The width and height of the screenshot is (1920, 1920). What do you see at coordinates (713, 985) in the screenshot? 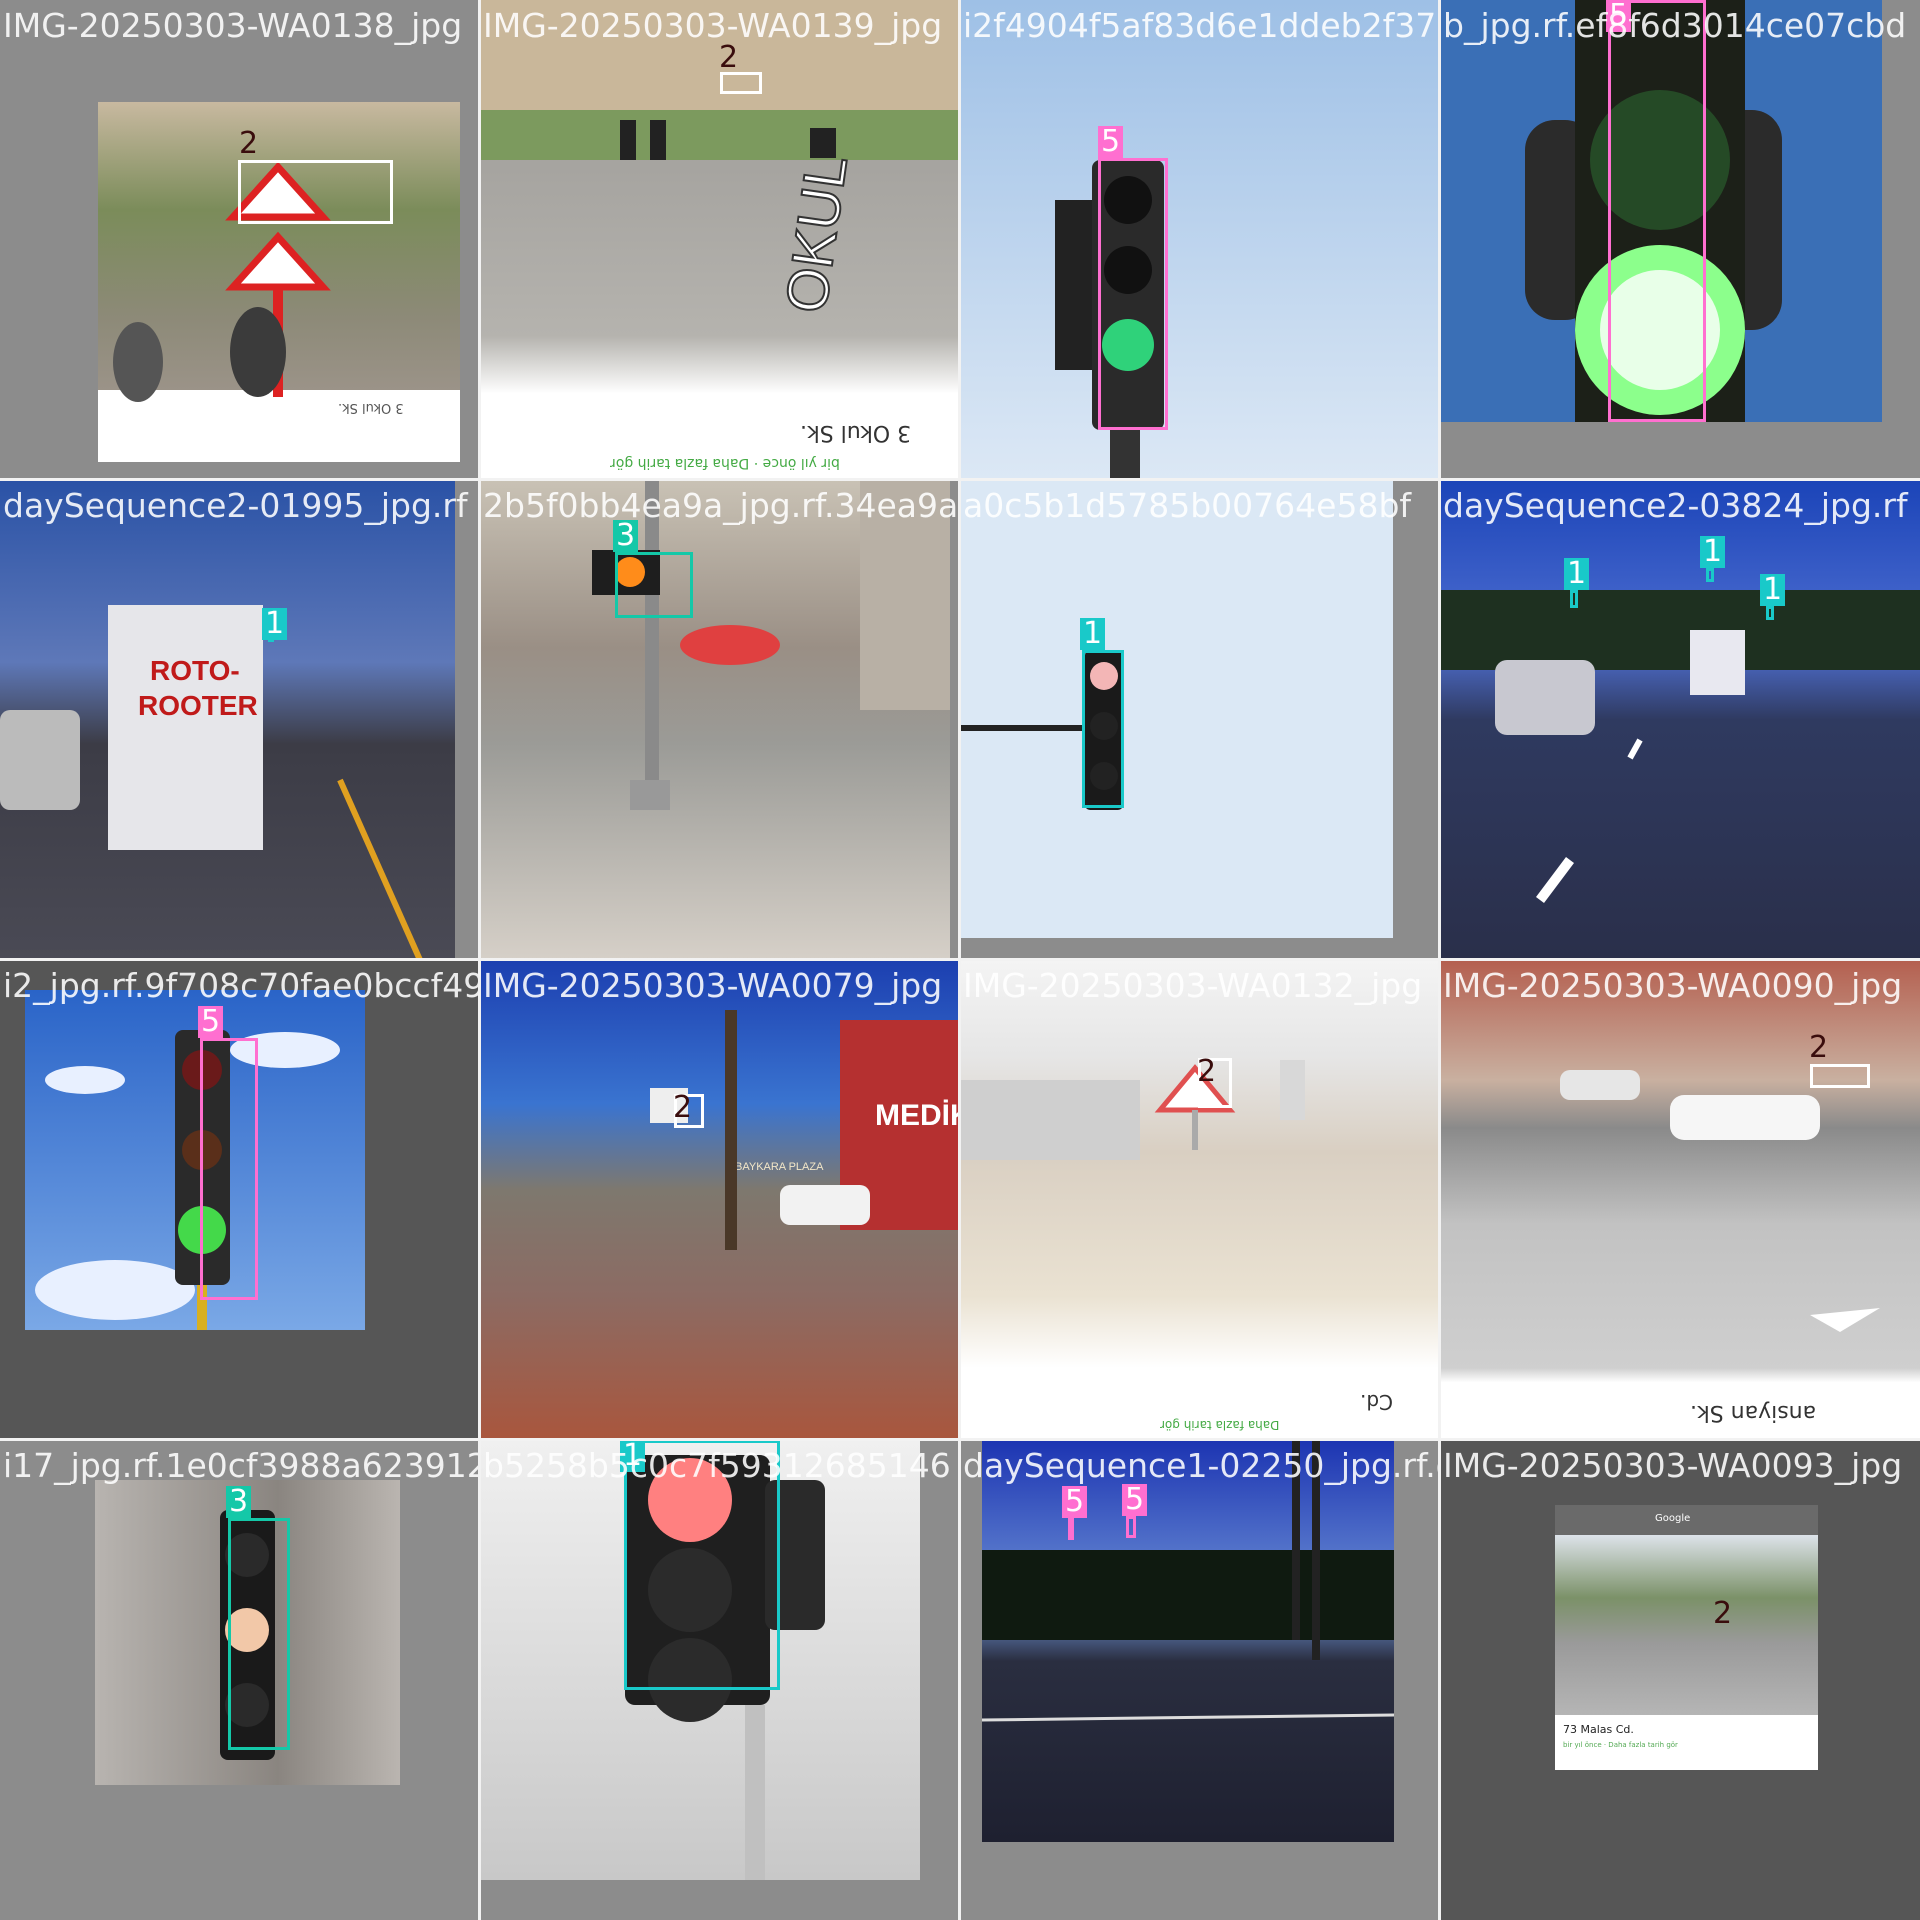
I see `tile-filename: IMG-20250303-WA0079_jpg` at bounding box center [713, 985].